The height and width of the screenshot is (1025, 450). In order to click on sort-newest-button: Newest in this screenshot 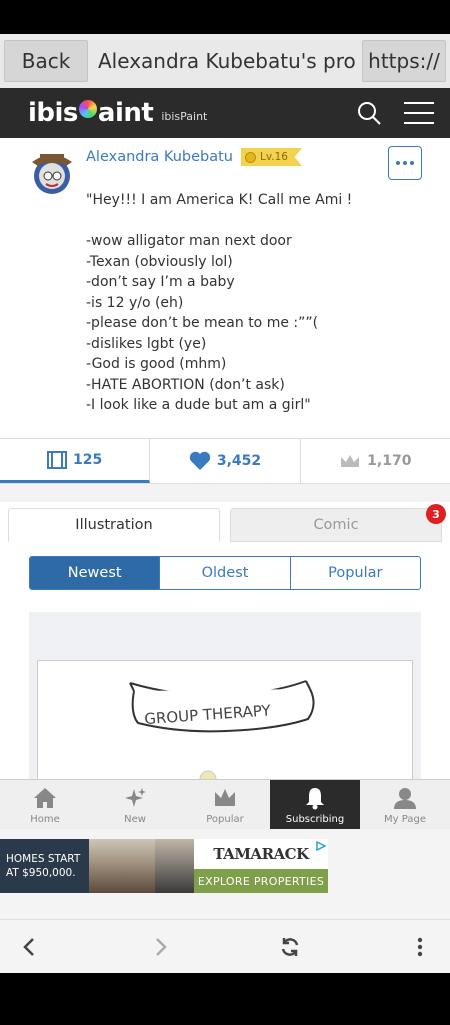, I will do `click(95, 573)`.